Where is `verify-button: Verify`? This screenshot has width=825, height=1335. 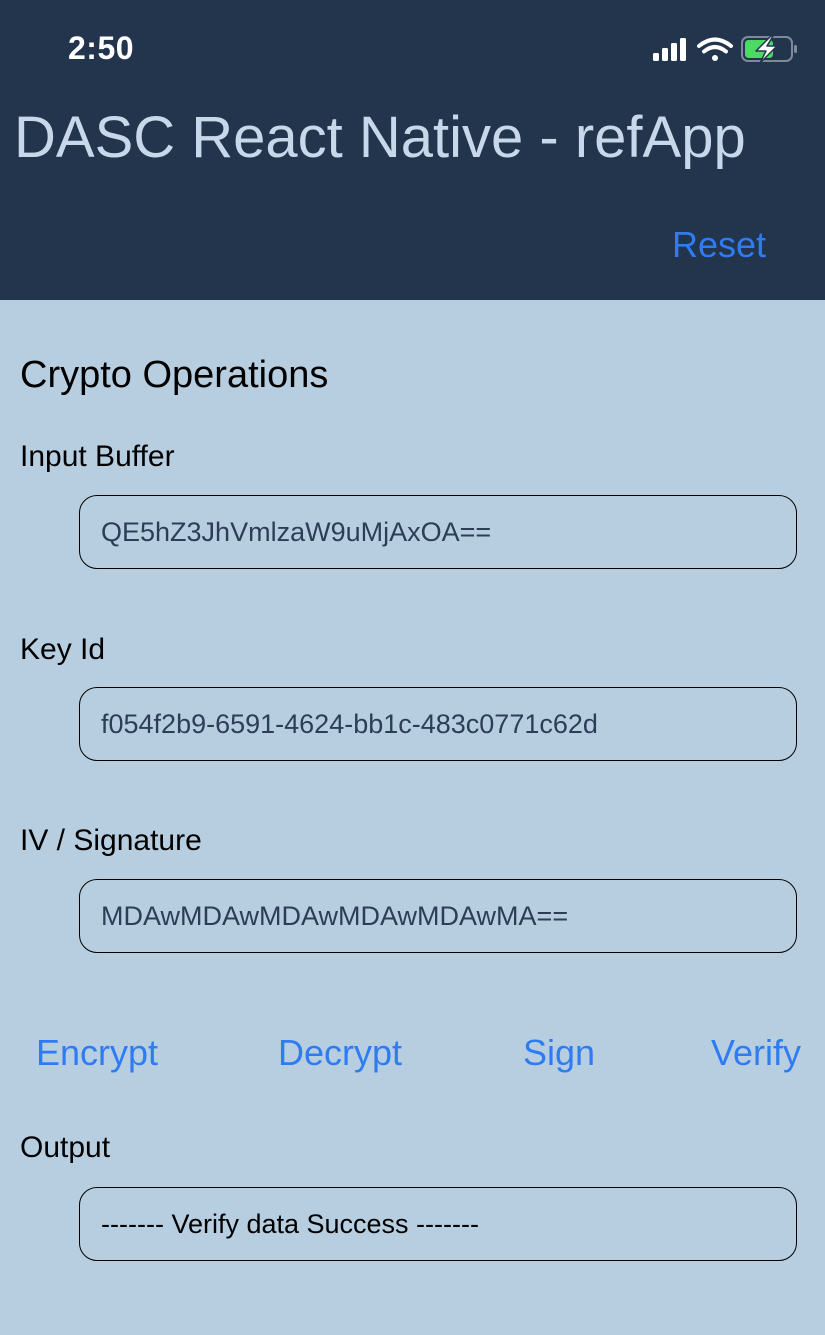
verify-button: Verify is located at coordinates (756, 1053).